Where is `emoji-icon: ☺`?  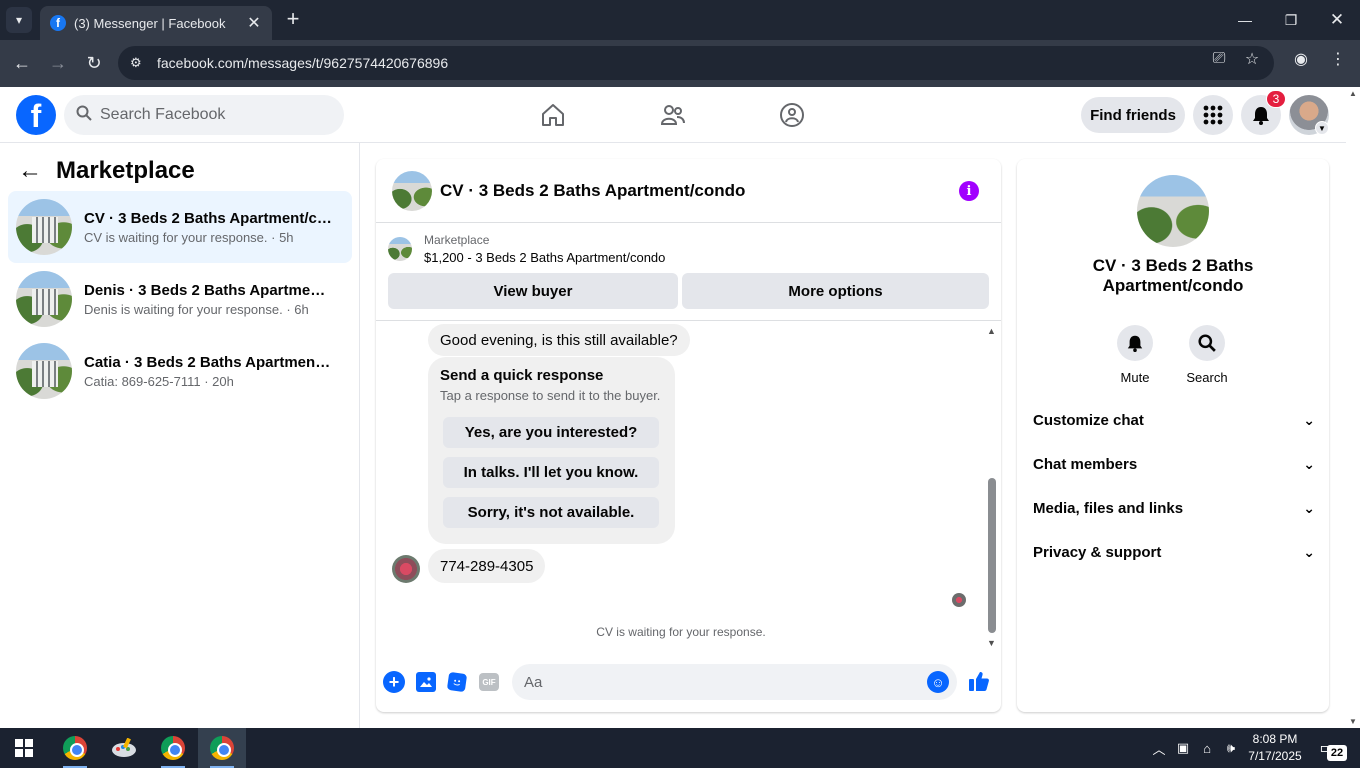 emoji-icon: ☺ is located at coordinates (938, 682).